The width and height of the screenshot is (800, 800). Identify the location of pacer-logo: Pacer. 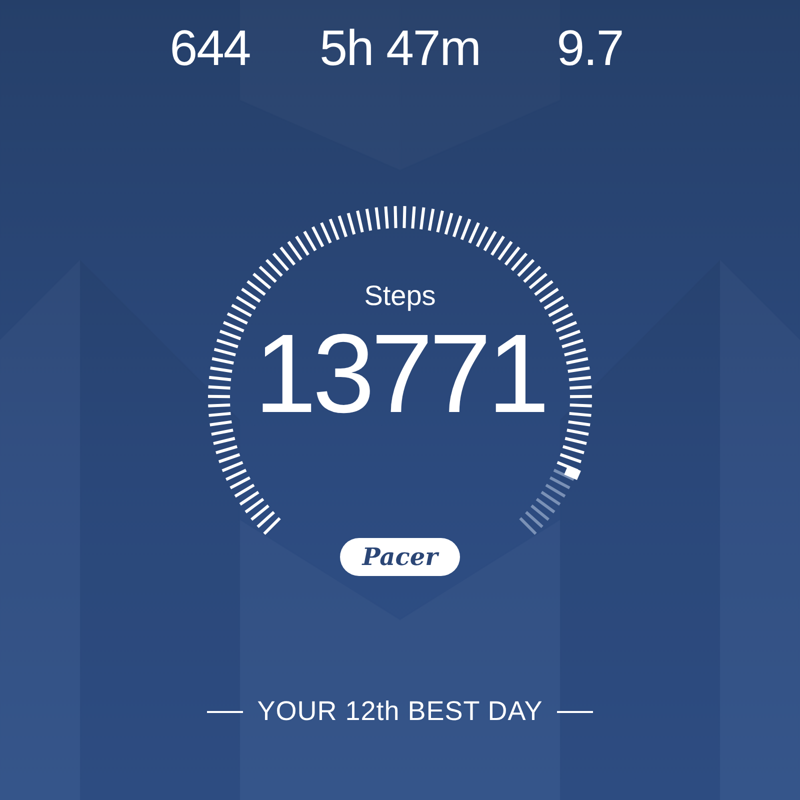
(400, 557).